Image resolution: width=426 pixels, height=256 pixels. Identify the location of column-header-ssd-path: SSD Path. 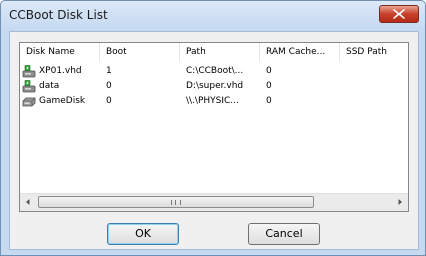
(374, 52).